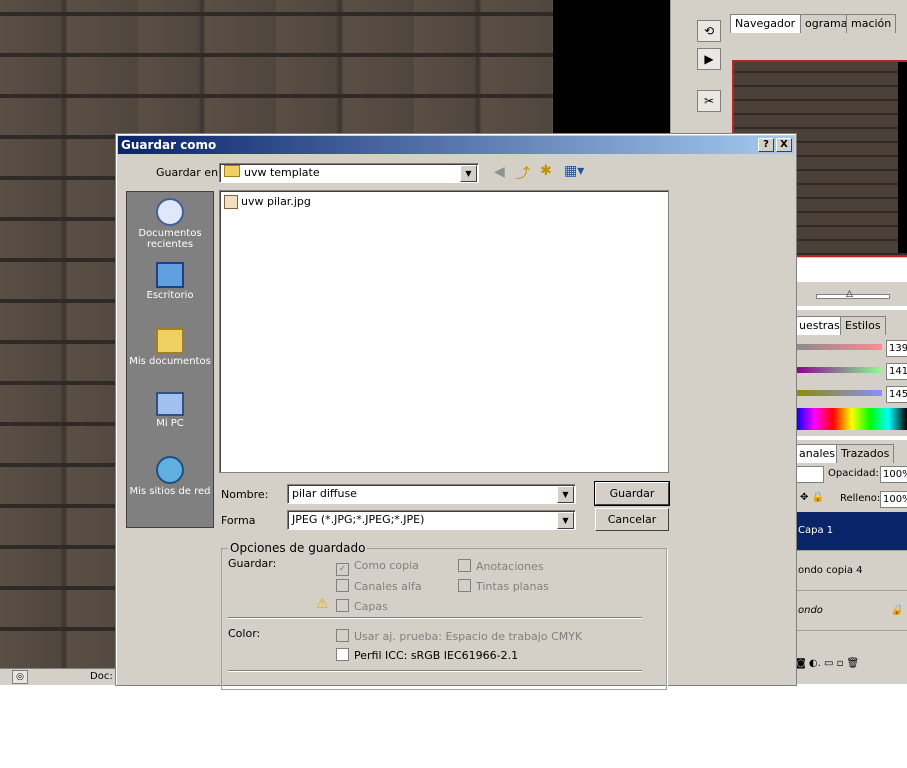  I want to click on fill-label: Relleno:, so click(860, 498).